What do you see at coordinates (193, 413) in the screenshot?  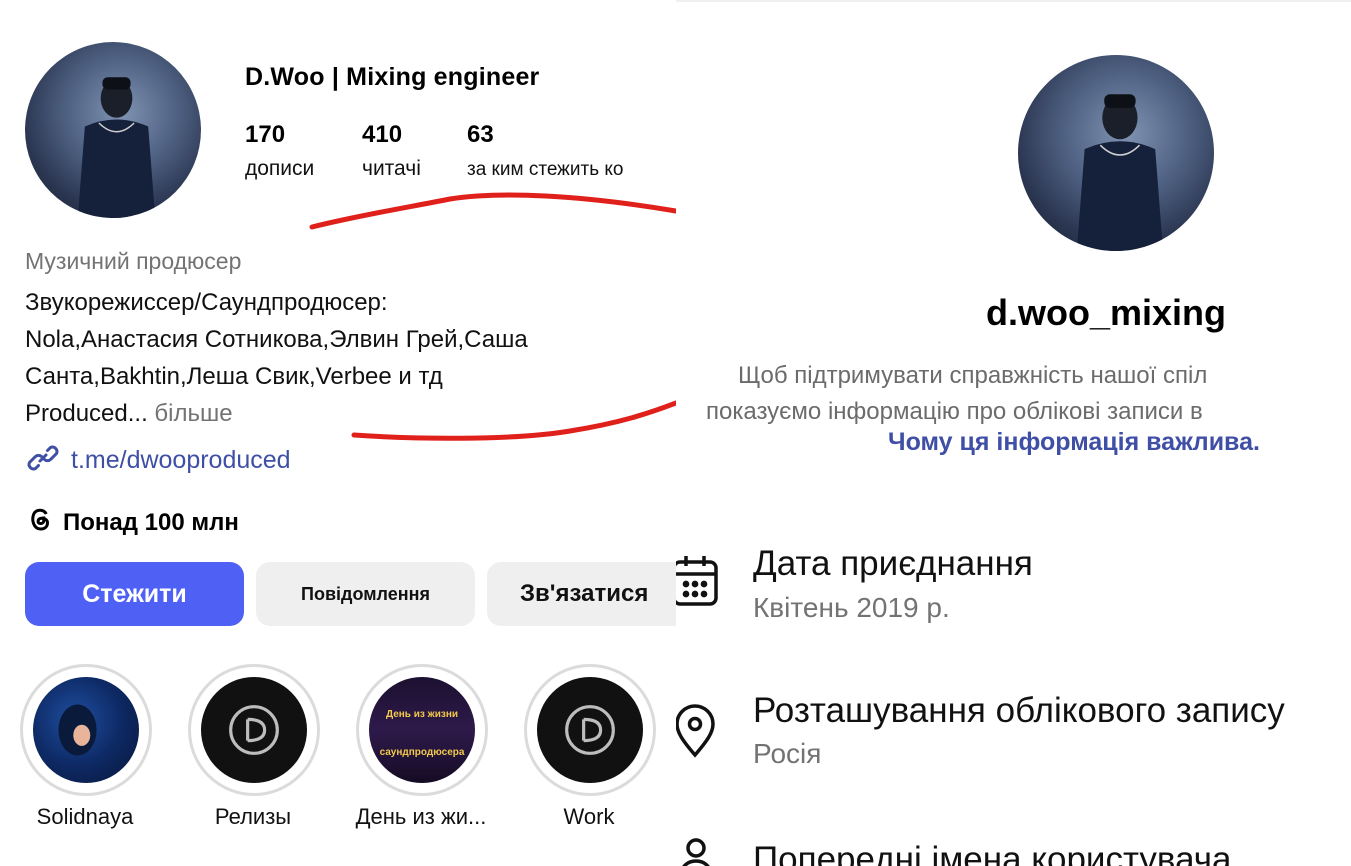 I see `bio-more-link: більше` at bounding box center [193, 413].